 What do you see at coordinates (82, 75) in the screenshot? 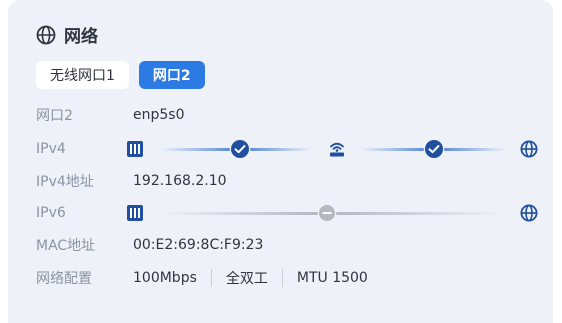
I see `tab-wireless-port-1: 无线网口1` at bounding box center [82, 75].